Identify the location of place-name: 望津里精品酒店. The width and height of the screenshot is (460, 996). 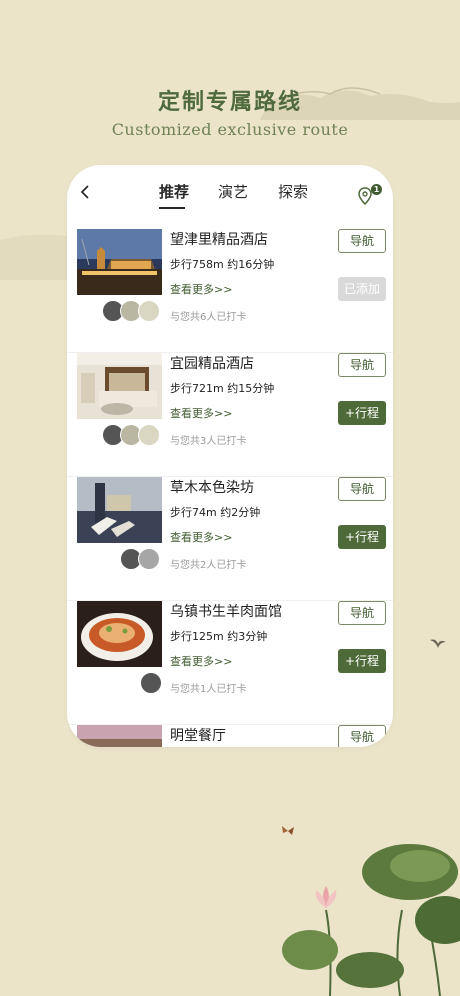
(219, 240).